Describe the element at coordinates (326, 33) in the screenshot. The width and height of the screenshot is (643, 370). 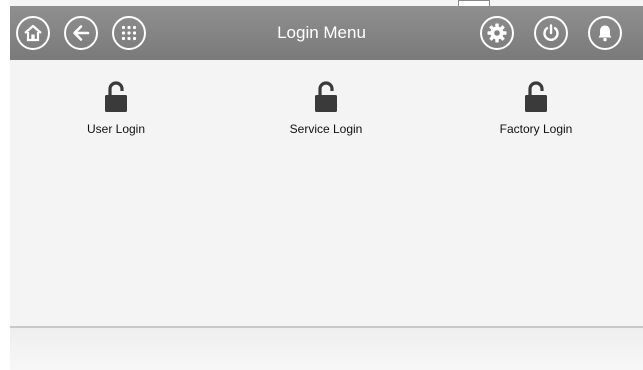
I see `header-bar` at that location.